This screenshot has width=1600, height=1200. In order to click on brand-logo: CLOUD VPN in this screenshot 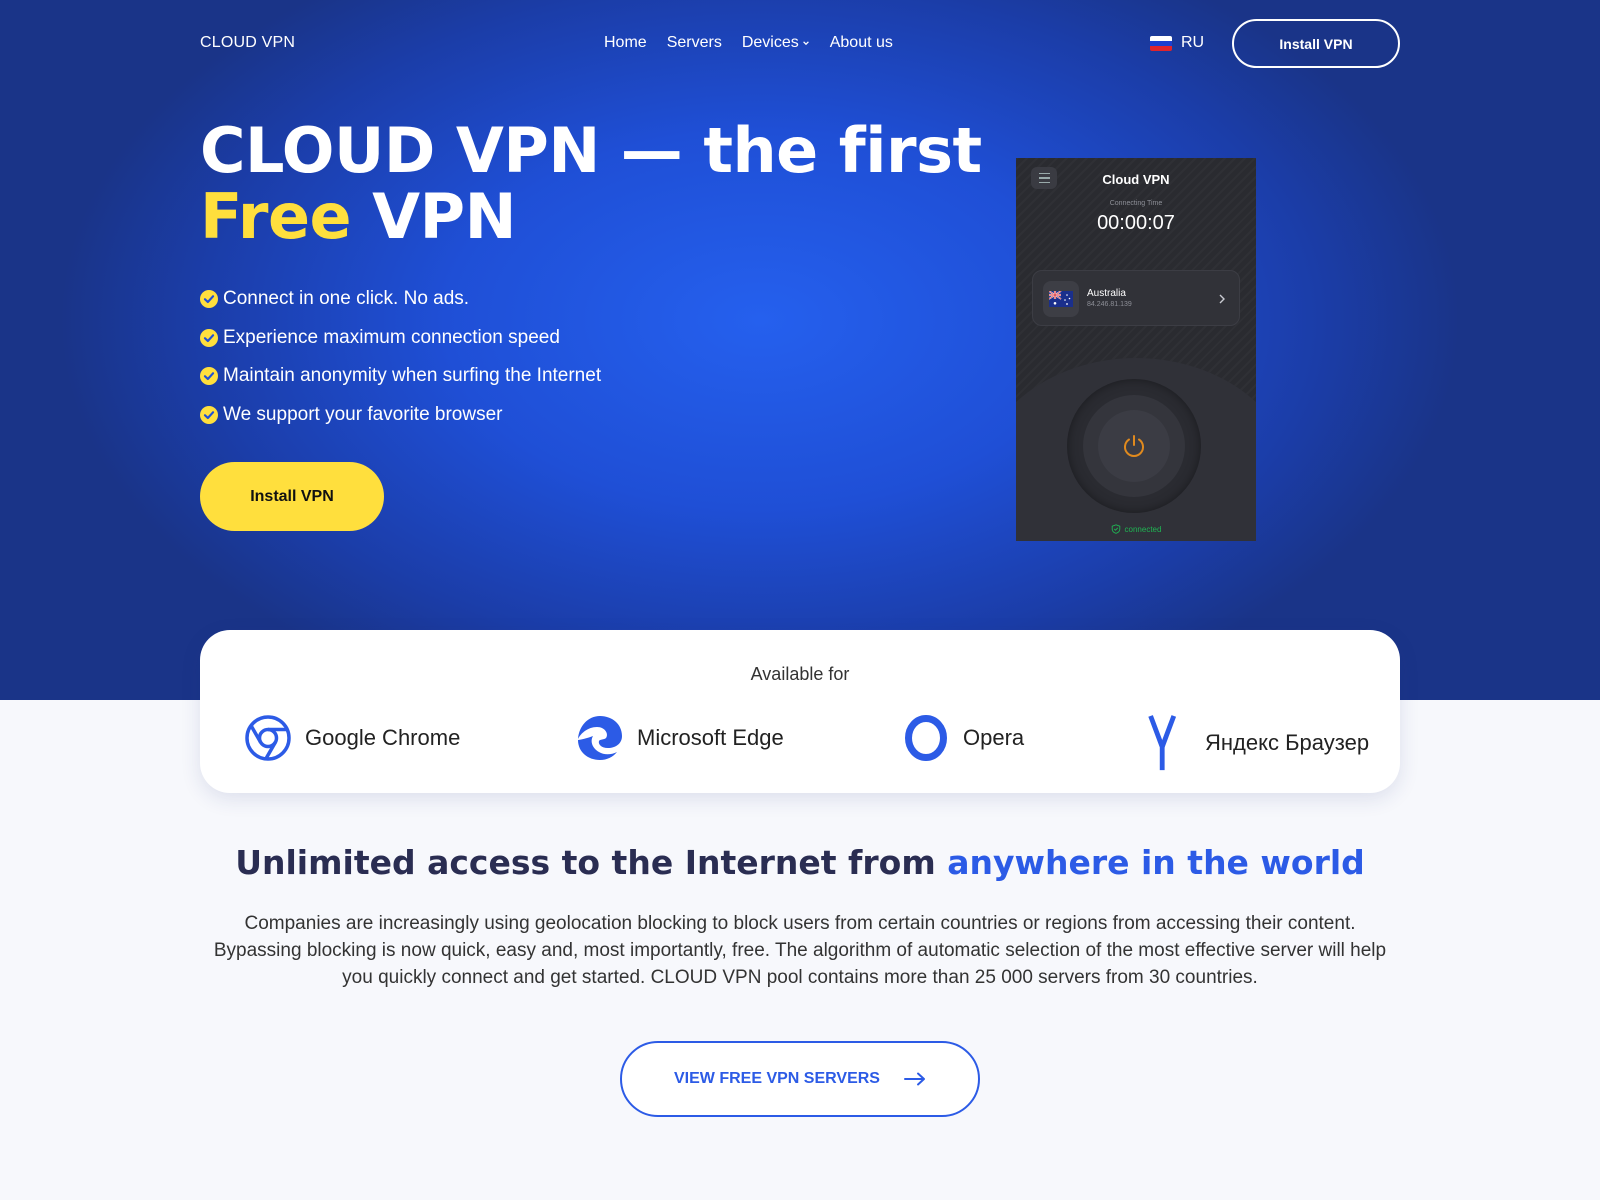, I will do `click(247, 43)`.